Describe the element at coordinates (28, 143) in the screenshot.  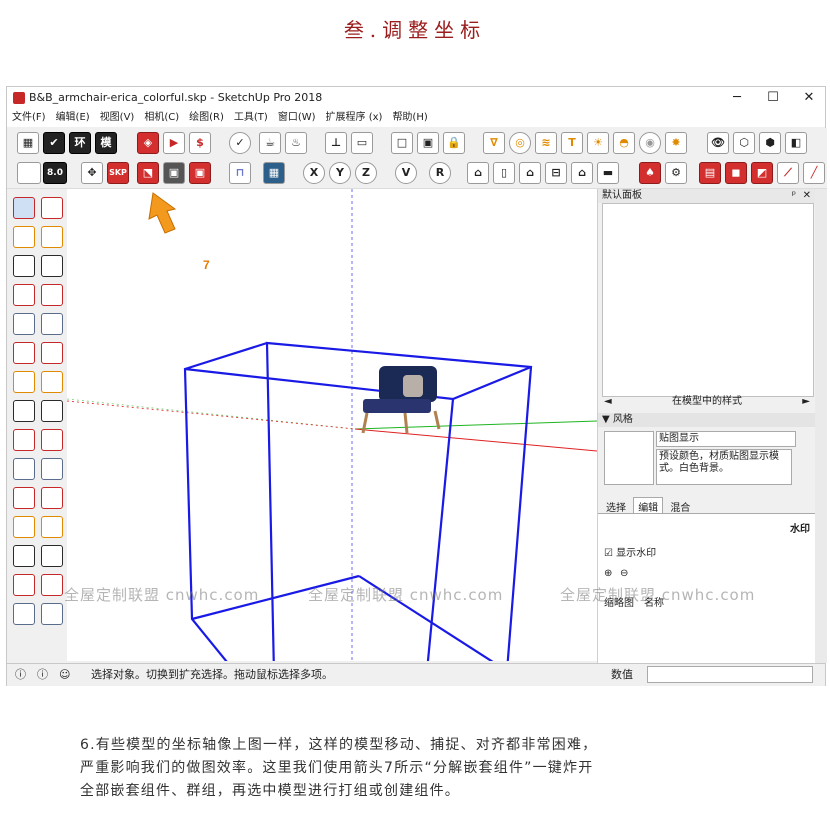
I see `grid-icon: ▦` at that location.